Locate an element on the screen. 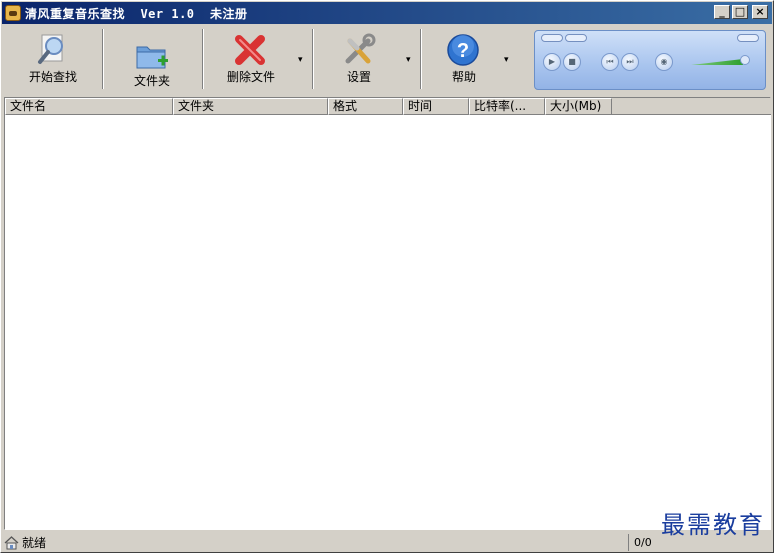 This screenshot has height=553, width=774. help-button: ? 帮助 is located at coordinates (464, 60).